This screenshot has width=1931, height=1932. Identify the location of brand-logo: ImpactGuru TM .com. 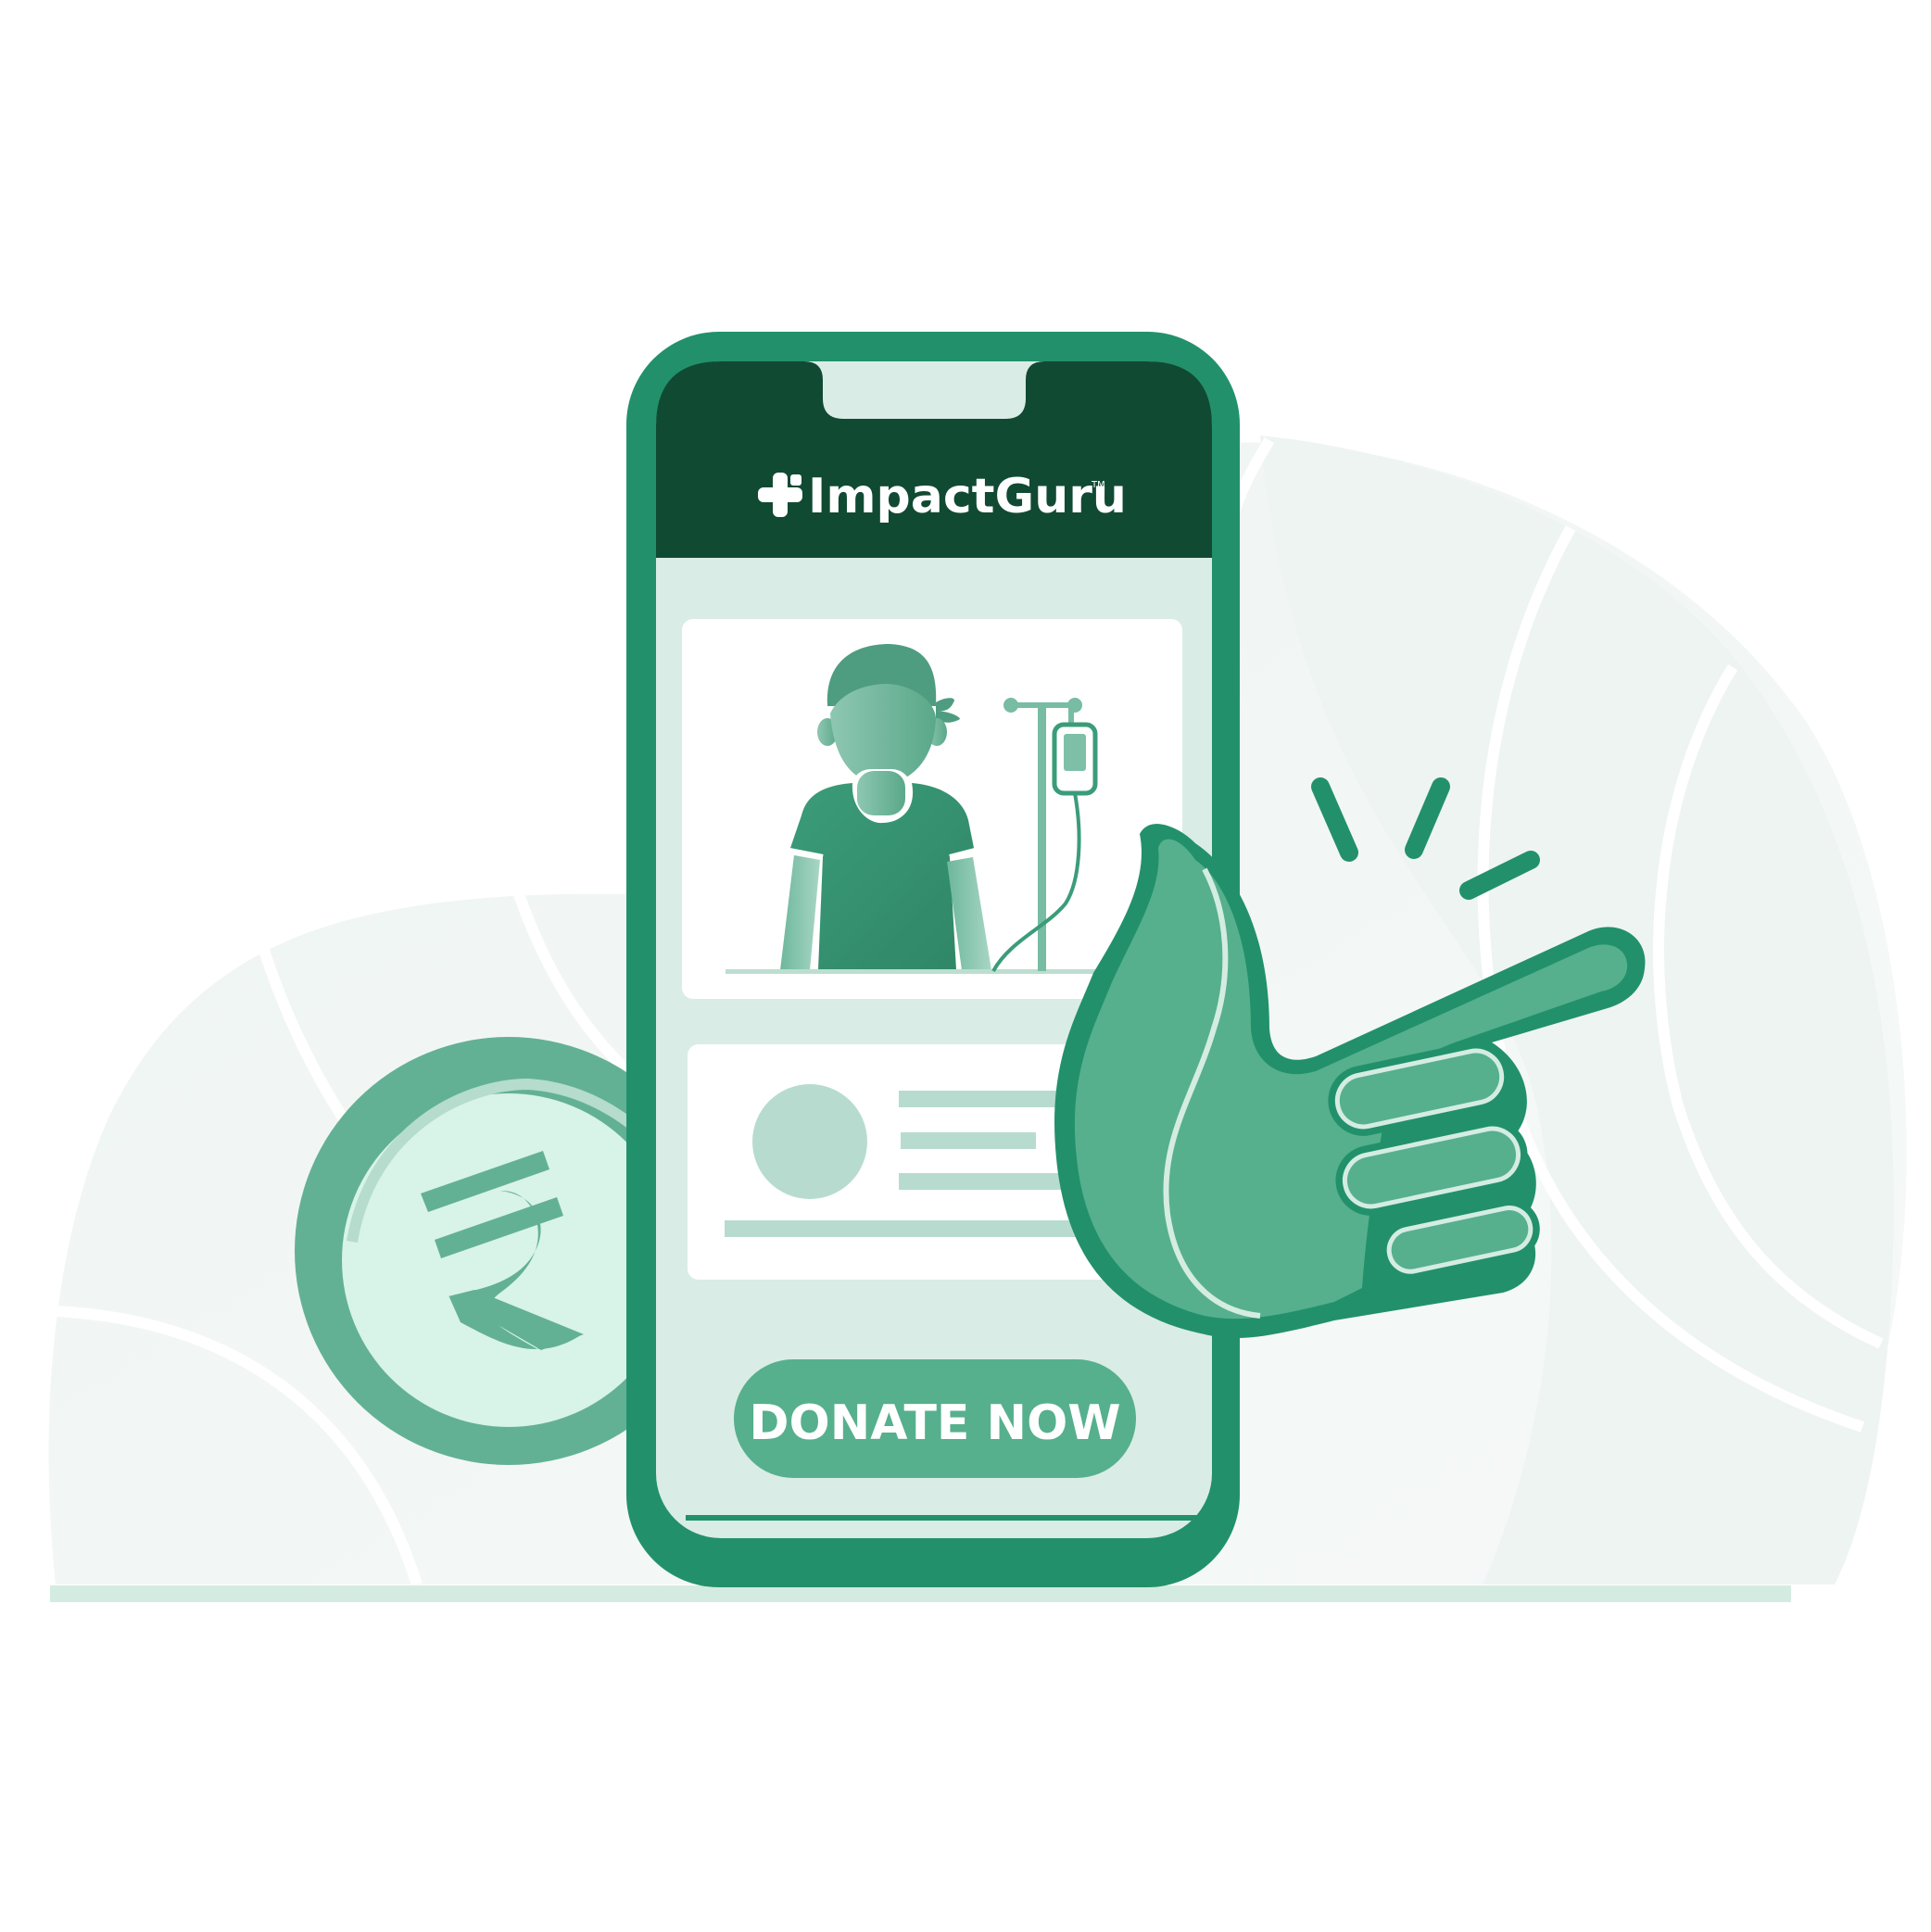
(943, 496).